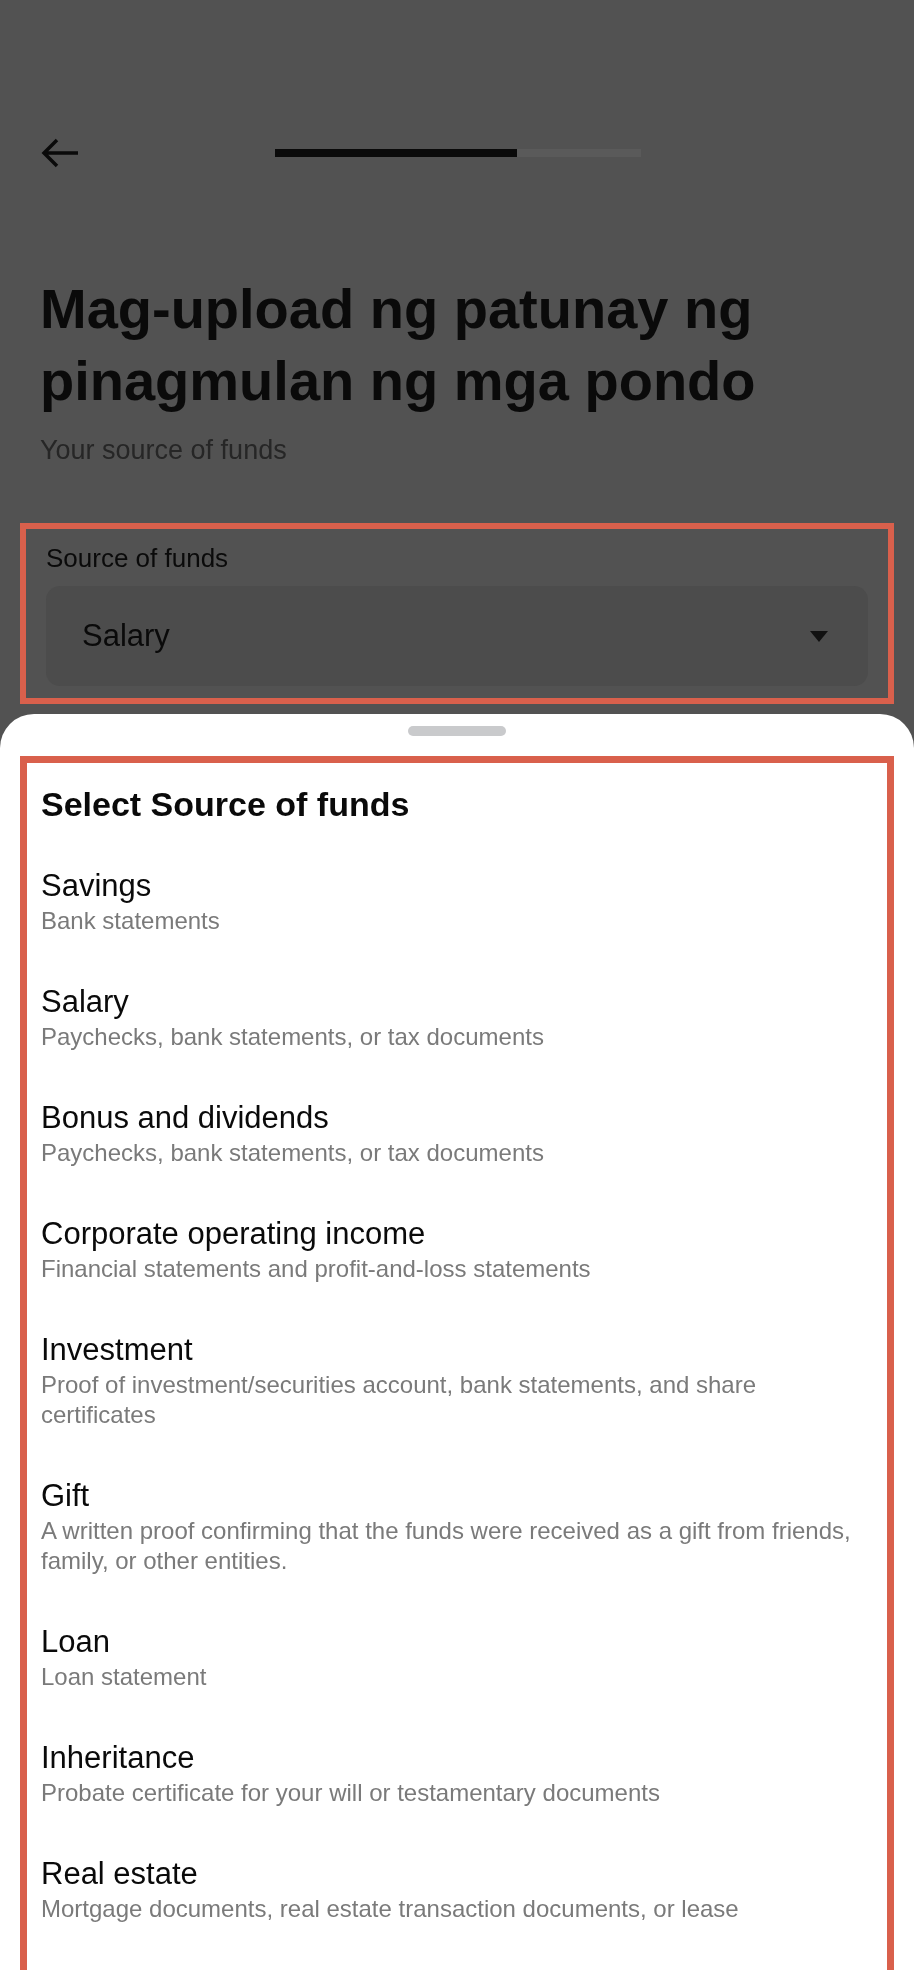 The height and width of the screenshot is (1978, 914). Describe the element at coordinates (457, 1249) in the screenshot. I see `option-item: Corporate operating income Financial statements and profit-and-loss statements` at that location.